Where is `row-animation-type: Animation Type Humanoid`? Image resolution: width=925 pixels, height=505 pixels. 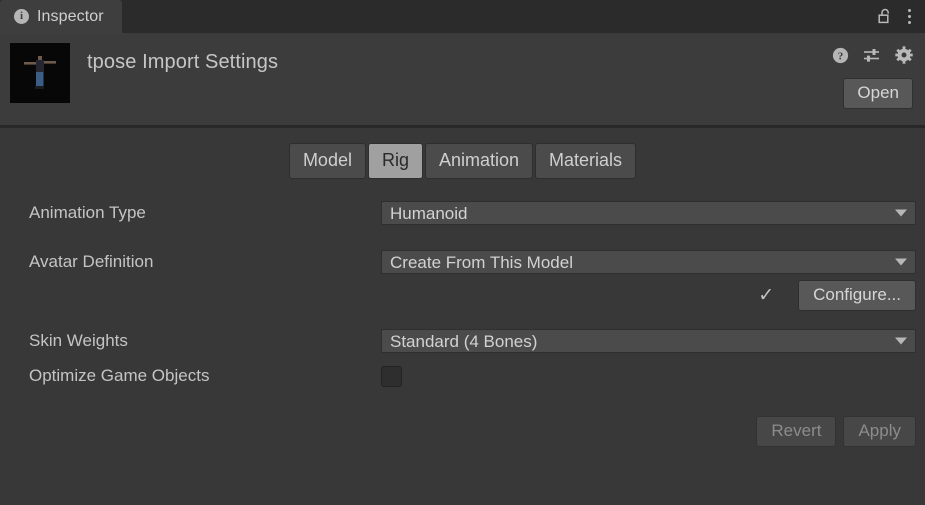
row-animation-type: Animation Type Humanoid is located at coordinates (462, 213).